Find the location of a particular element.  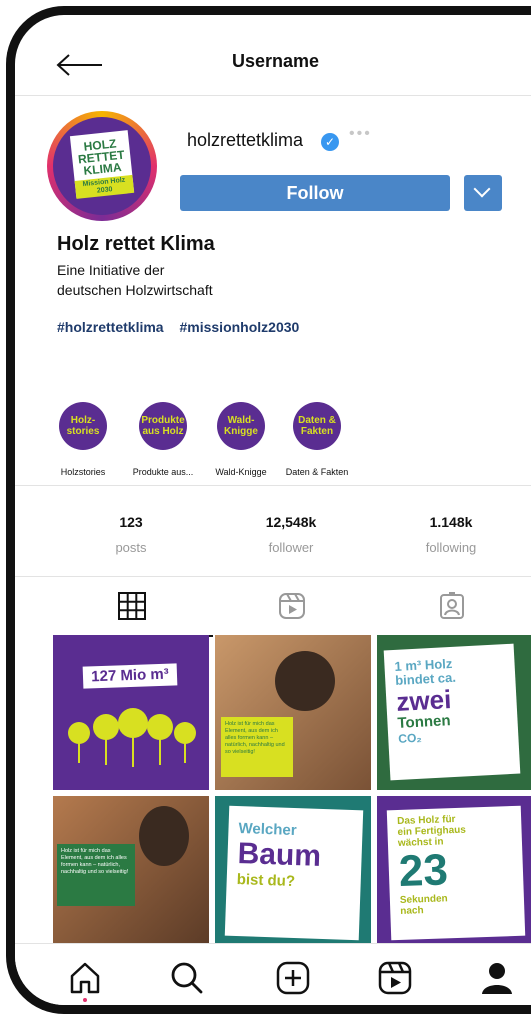

top-bar: Username is located at coordinates (273, 55).